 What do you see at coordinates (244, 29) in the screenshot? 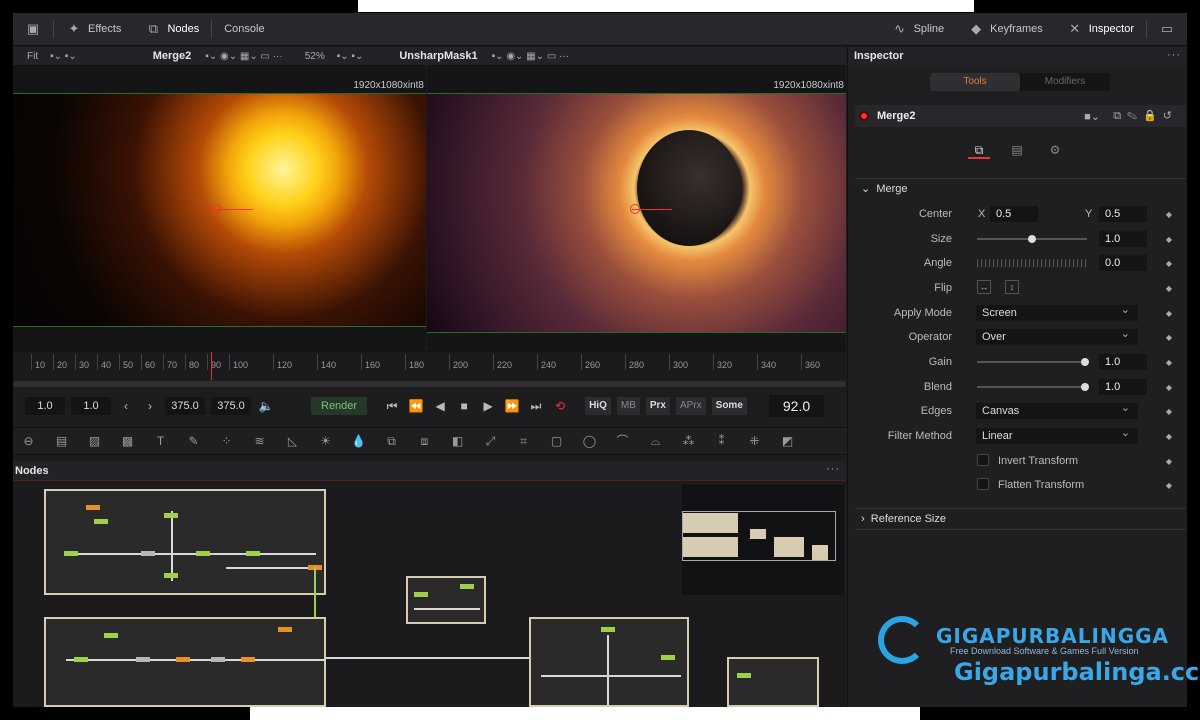
I see `console-button: Console` at bounding box center [244, 29].